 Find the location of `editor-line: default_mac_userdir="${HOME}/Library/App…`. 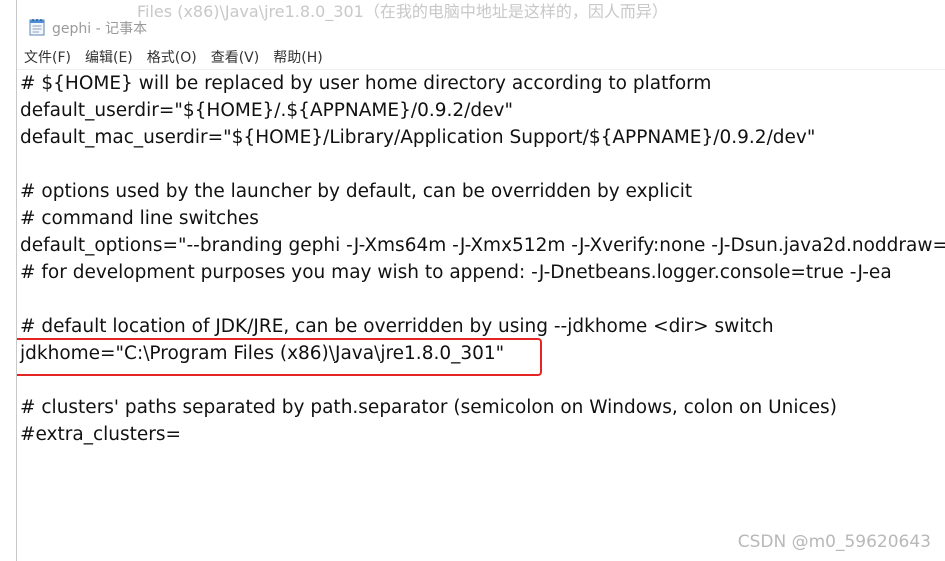

editor-line: default_mac_userdir="${HOME}/Library/App… is located at coordinates (418, 137).